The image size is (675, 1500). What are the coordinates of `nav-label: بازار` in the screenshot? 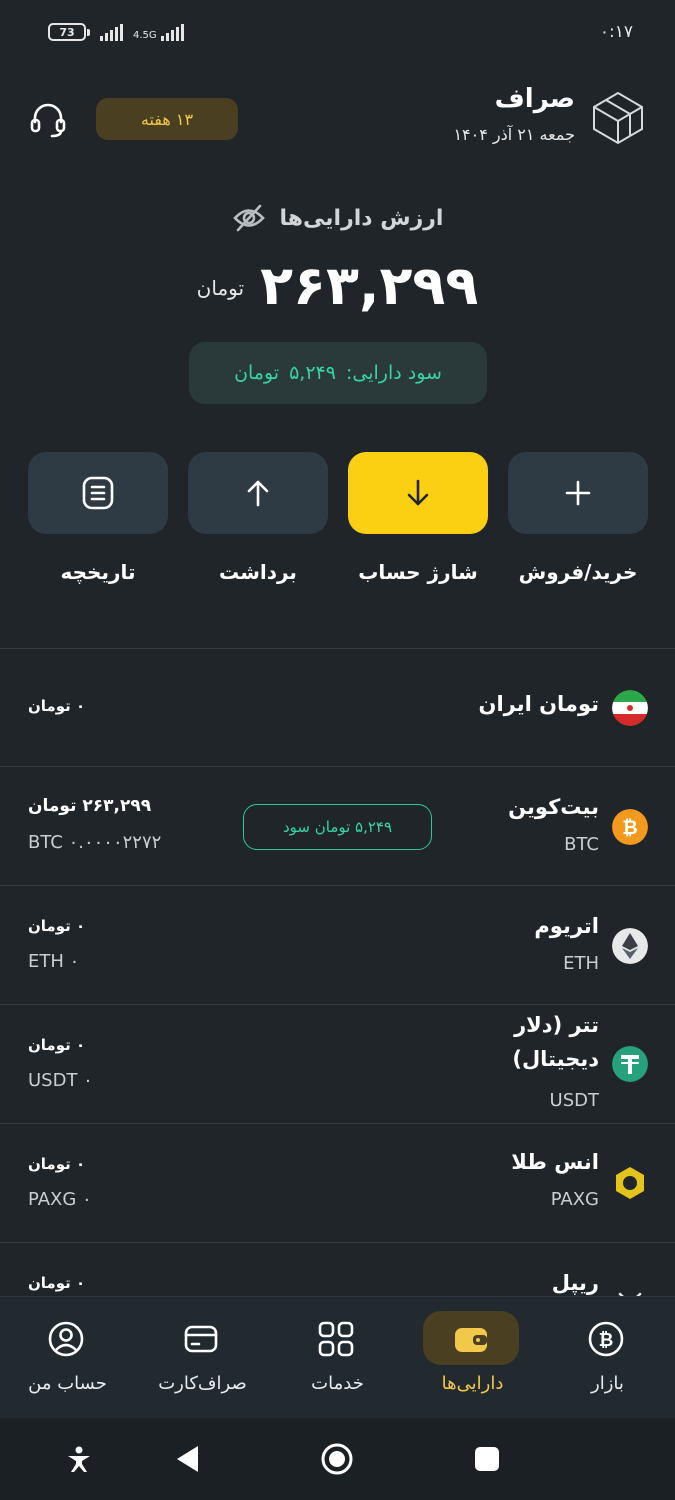 It's located at (607, 1383).